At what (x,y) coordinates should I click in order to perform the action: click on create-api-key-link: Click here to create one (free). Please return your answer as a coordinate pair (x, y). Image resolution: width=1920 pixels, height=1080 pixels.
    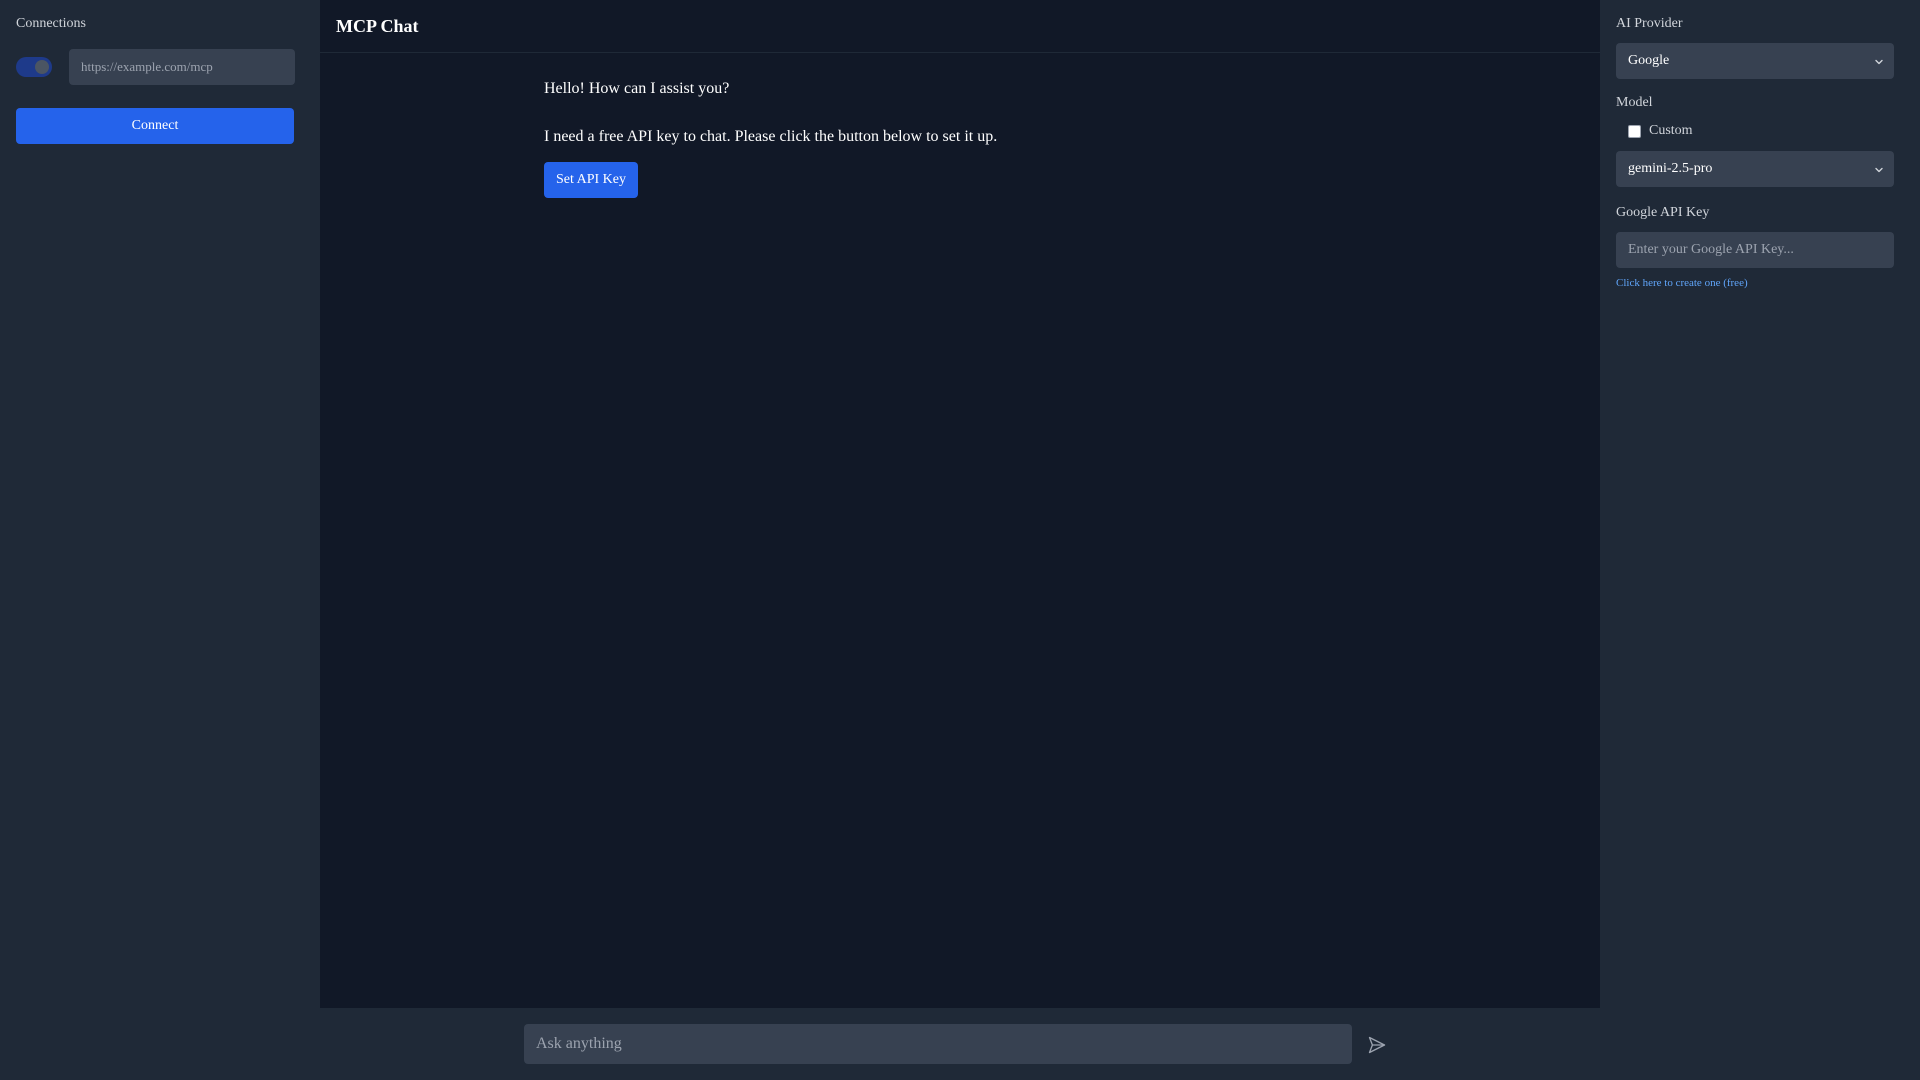
    Looking at the image, I should click on (1760, 283).